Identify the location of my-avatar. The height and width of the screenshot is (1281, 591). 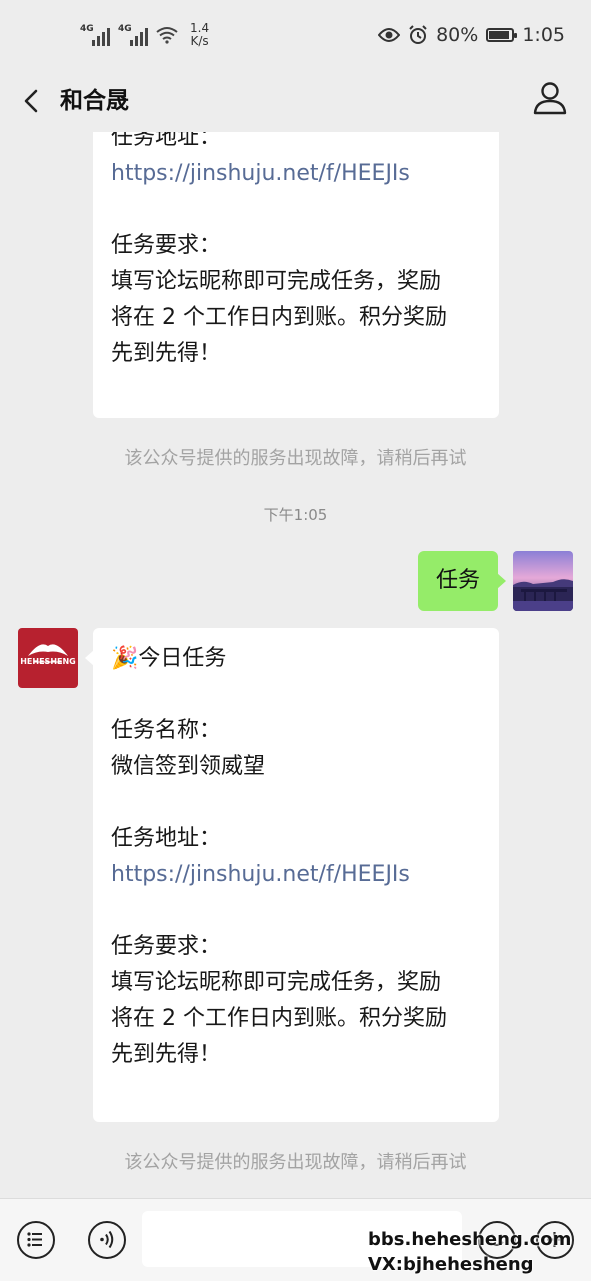
(543, 581).